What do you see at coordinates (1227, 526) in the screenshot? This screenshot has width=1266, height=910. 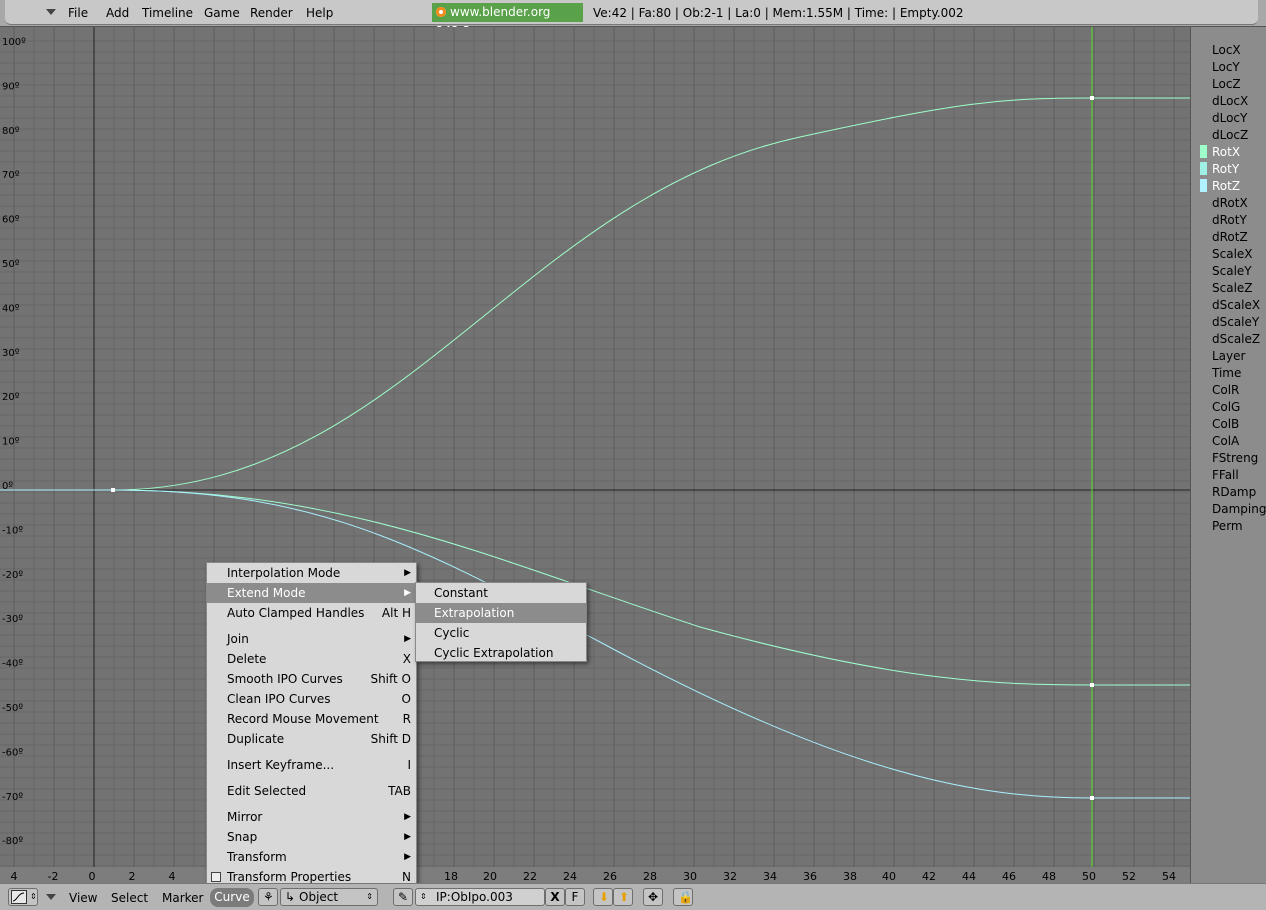 I see `channel-perm: Perm` at bounding box center [1227, 526].